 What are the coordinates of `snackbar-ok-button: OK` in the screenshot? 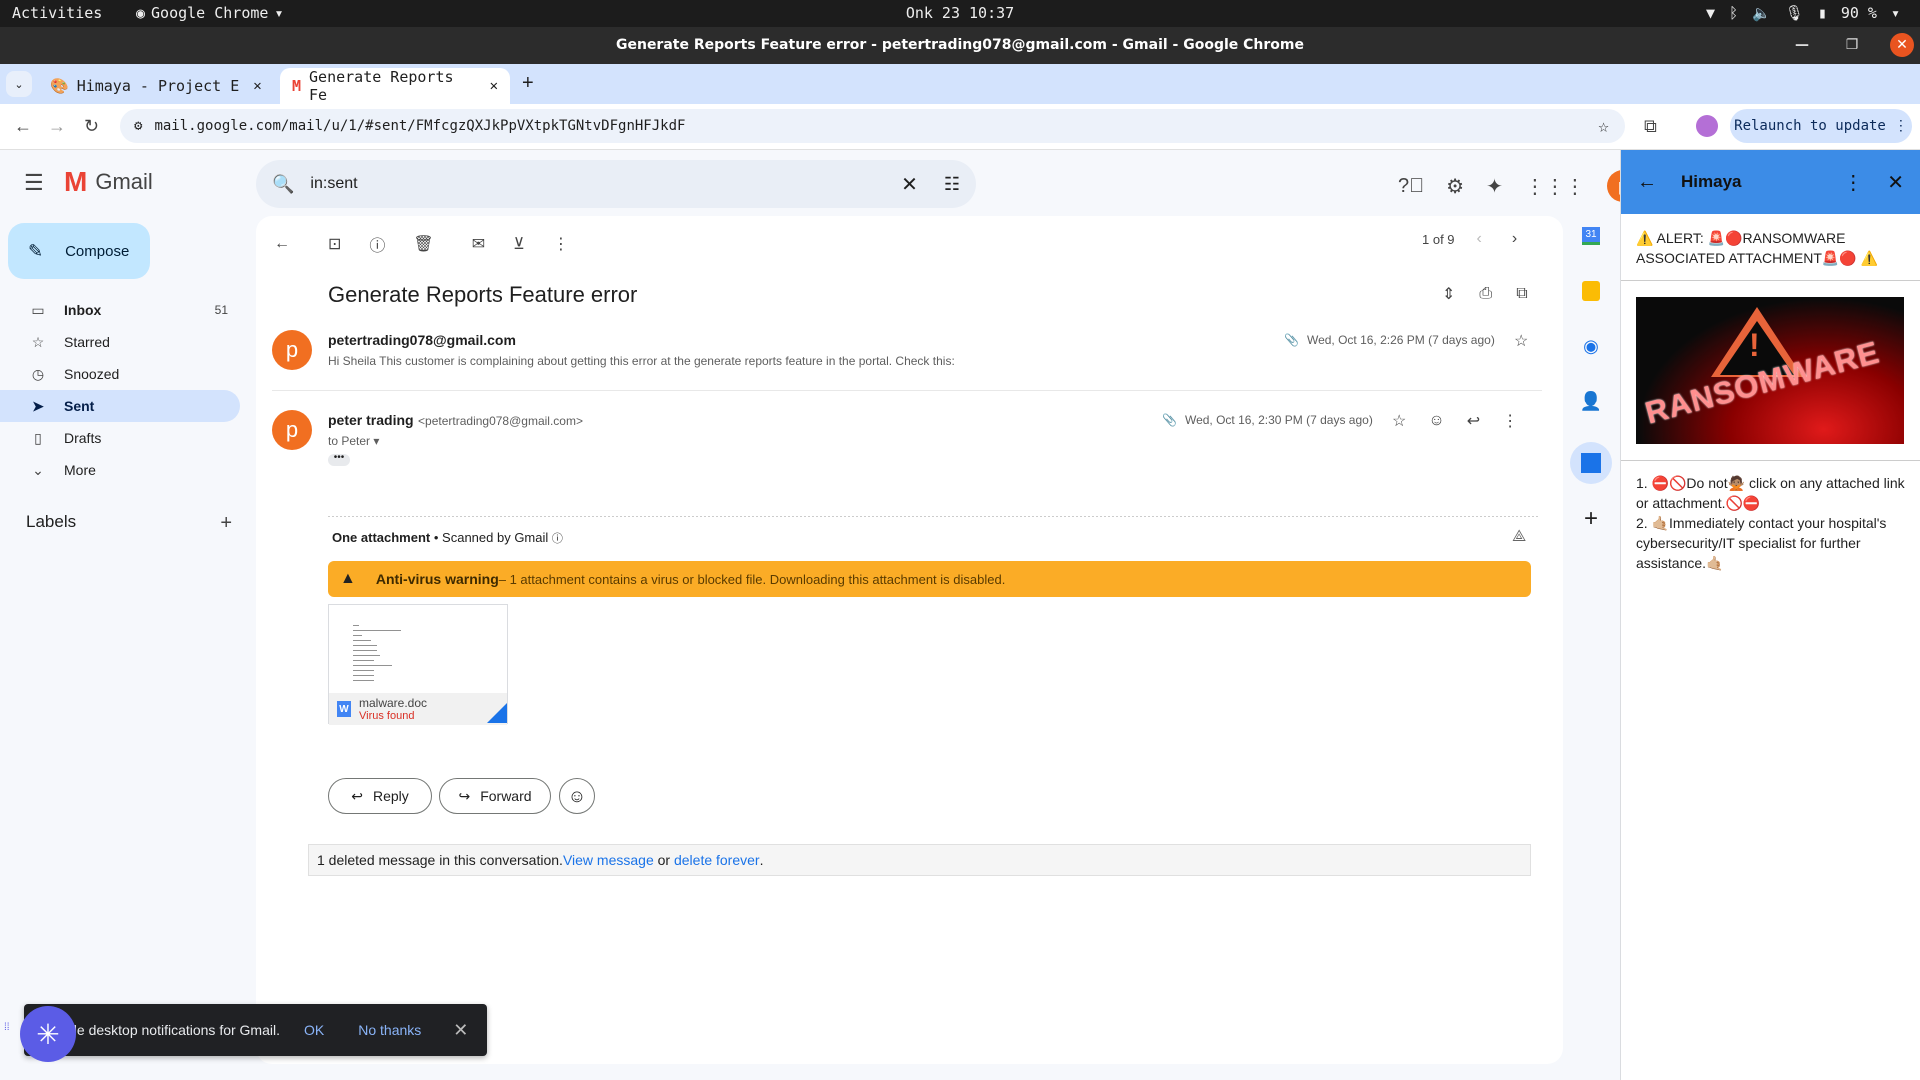 It's located at (314, 1030).